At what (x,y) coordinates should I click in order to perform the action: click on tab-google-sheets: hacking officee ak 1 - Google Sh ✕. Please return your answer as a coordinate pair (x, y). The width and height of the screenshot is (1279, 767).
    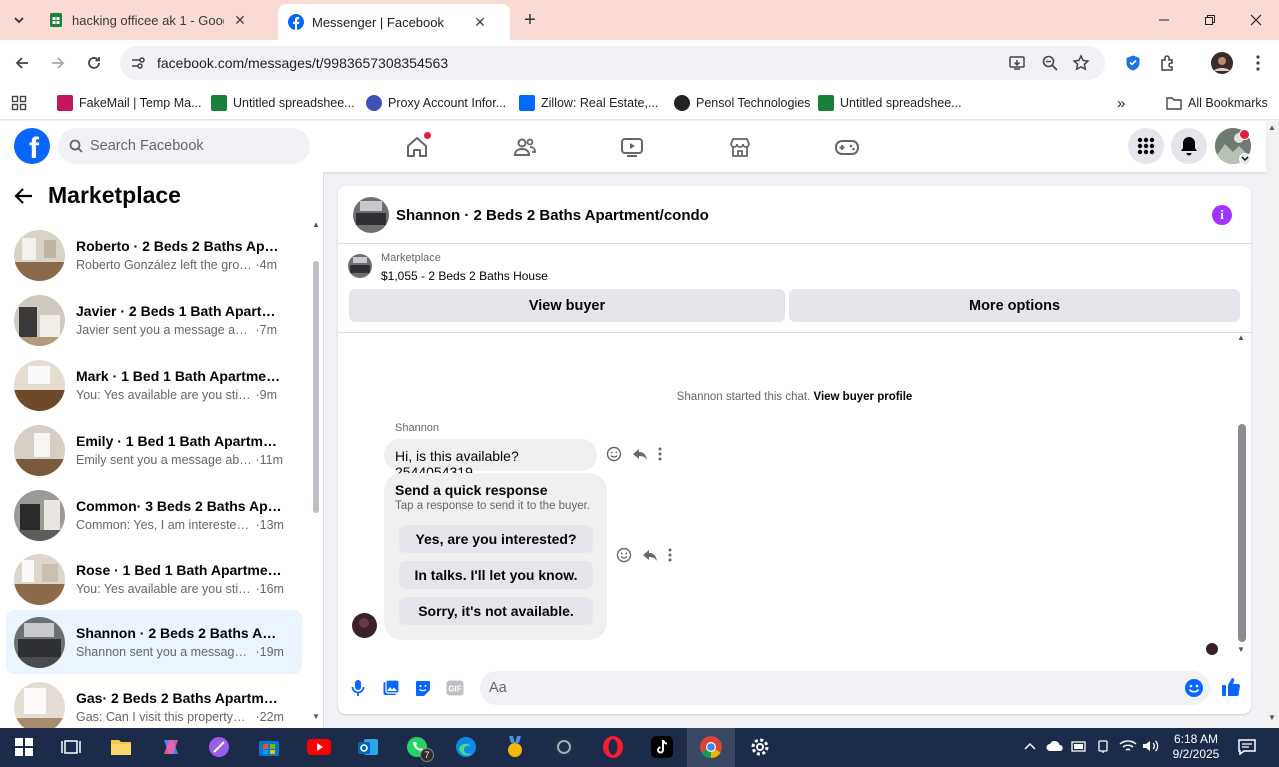
    Looking at the image, I should click on (156, 20).